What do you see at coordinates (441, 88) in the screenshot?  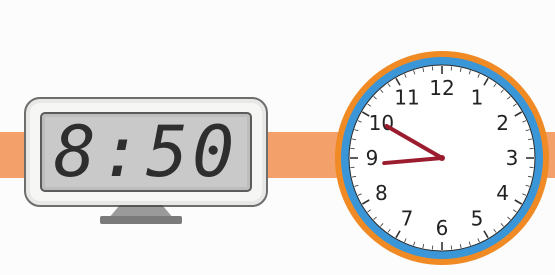 I see `clock-number: 12` at bounding box center [441, 88].